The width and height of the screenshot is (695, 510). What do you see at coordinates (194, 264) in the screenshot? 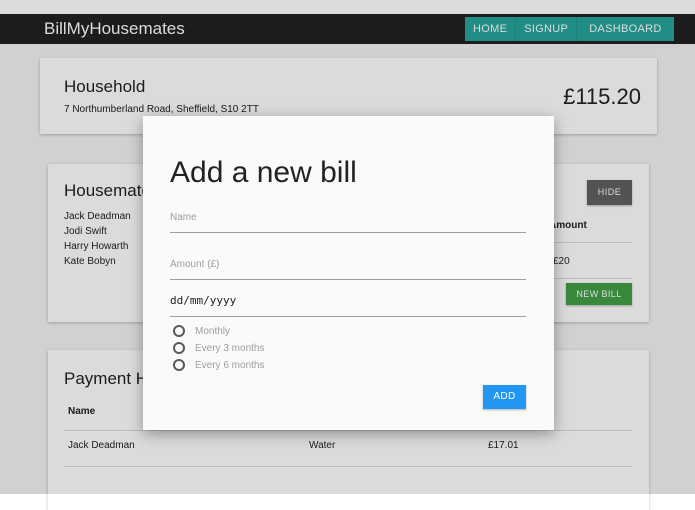
I see `amount-input: Amount (£)` at bounding box center [194, 264].